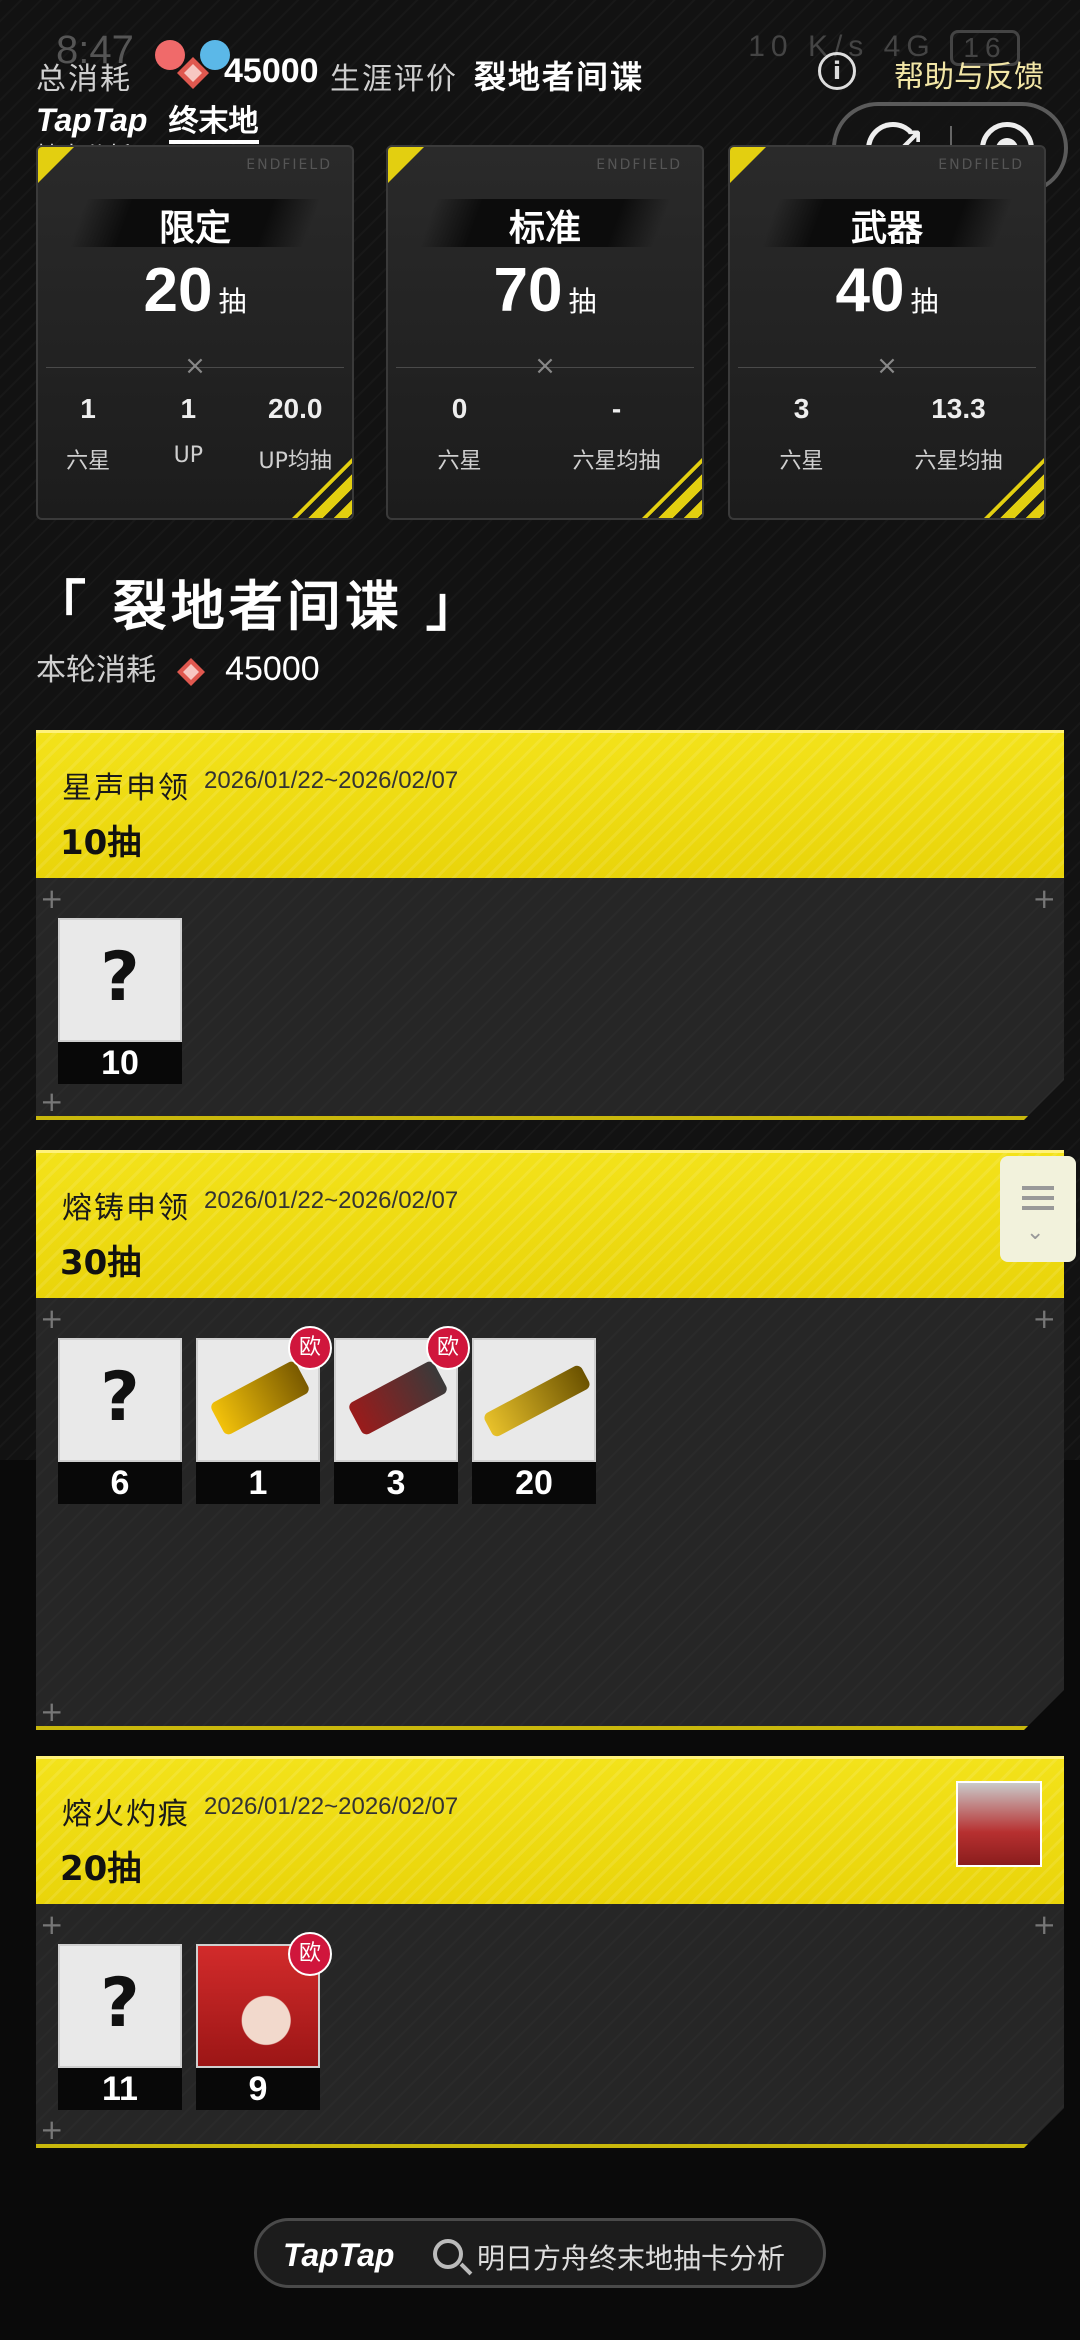  I want to click on card-count: 20 抽, so click(195, 290).